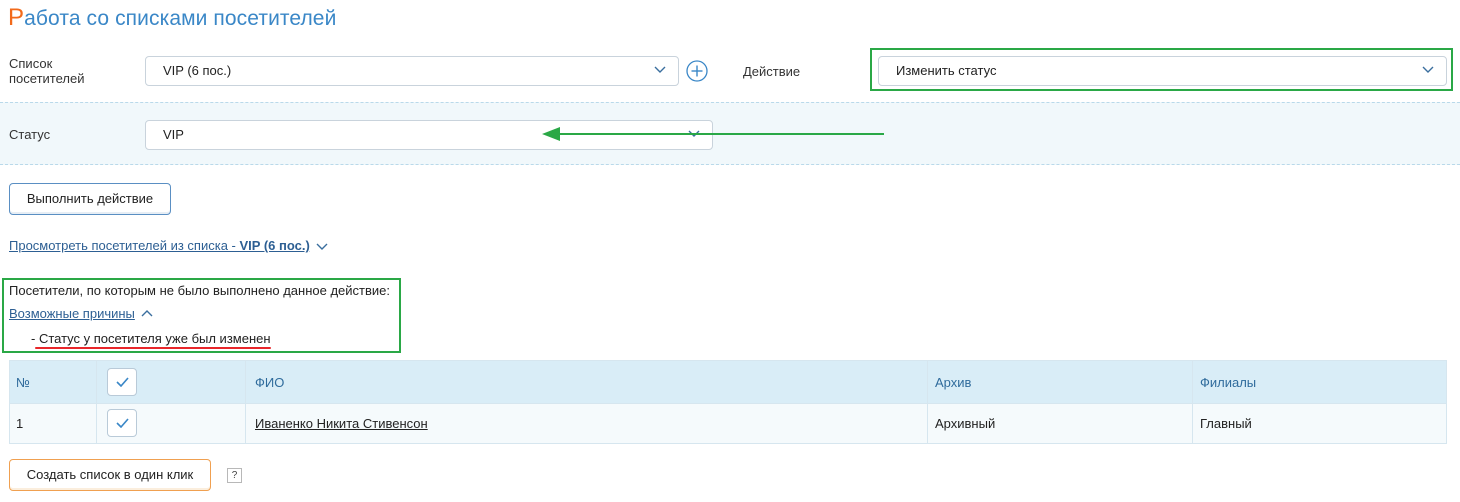 The image size is (1460, 502). What do you see at coordinates (965, 423) in the screenshot?
I see `row-archive: Архивный` at bounding box center [965, 423].